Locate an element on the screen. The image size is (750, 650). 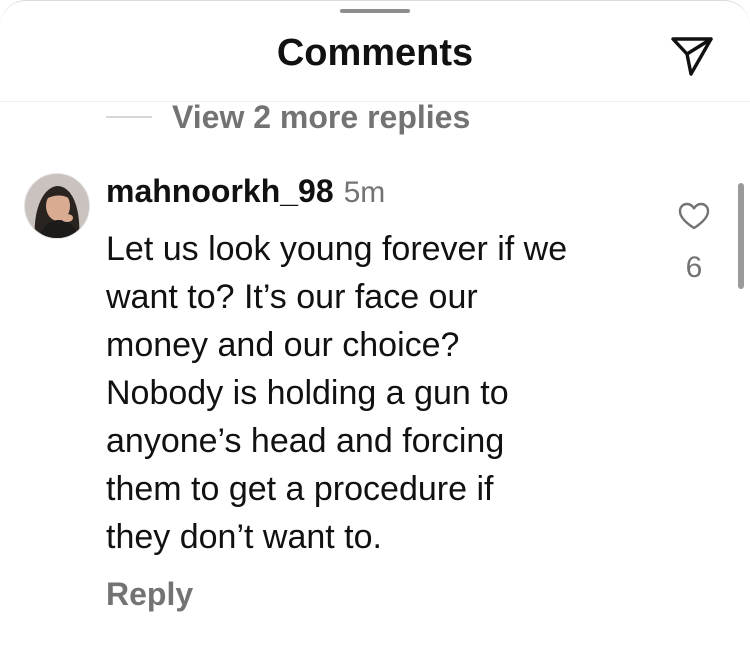
avatar is located at coordinates (57, 206).